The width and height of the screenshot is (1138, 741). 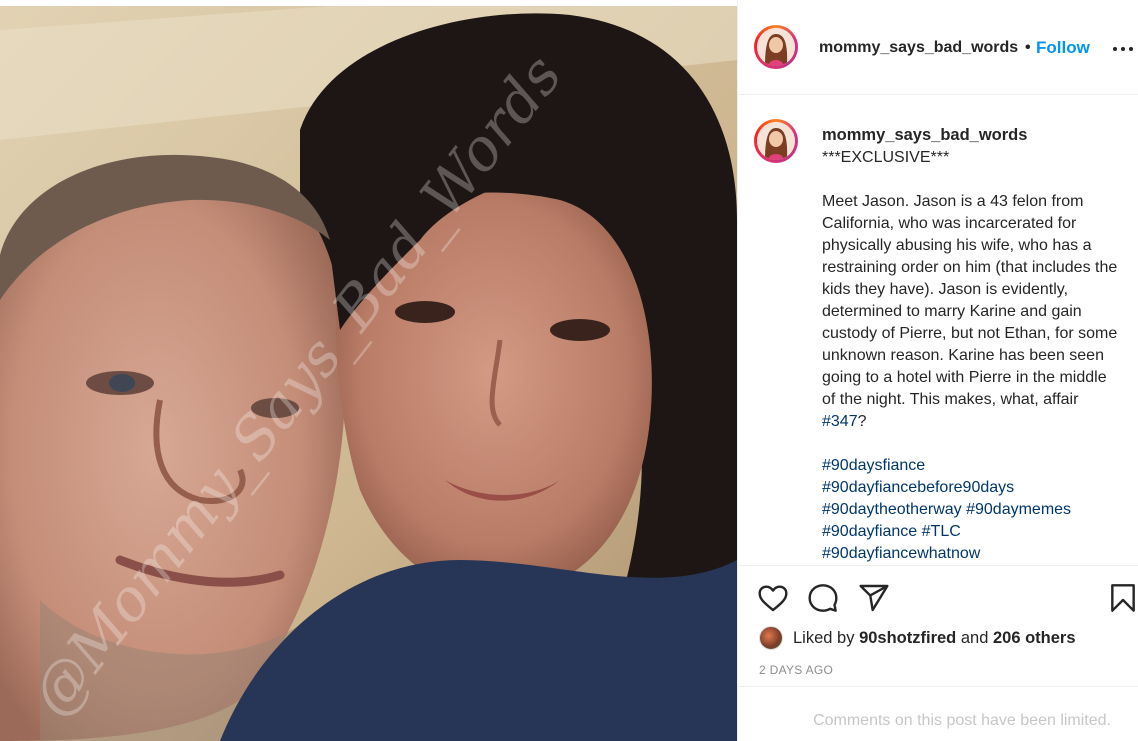 What do you see at coordinates (874, 598) in the screenshot?
I see `send-icon` at bounding box center [874, 598].